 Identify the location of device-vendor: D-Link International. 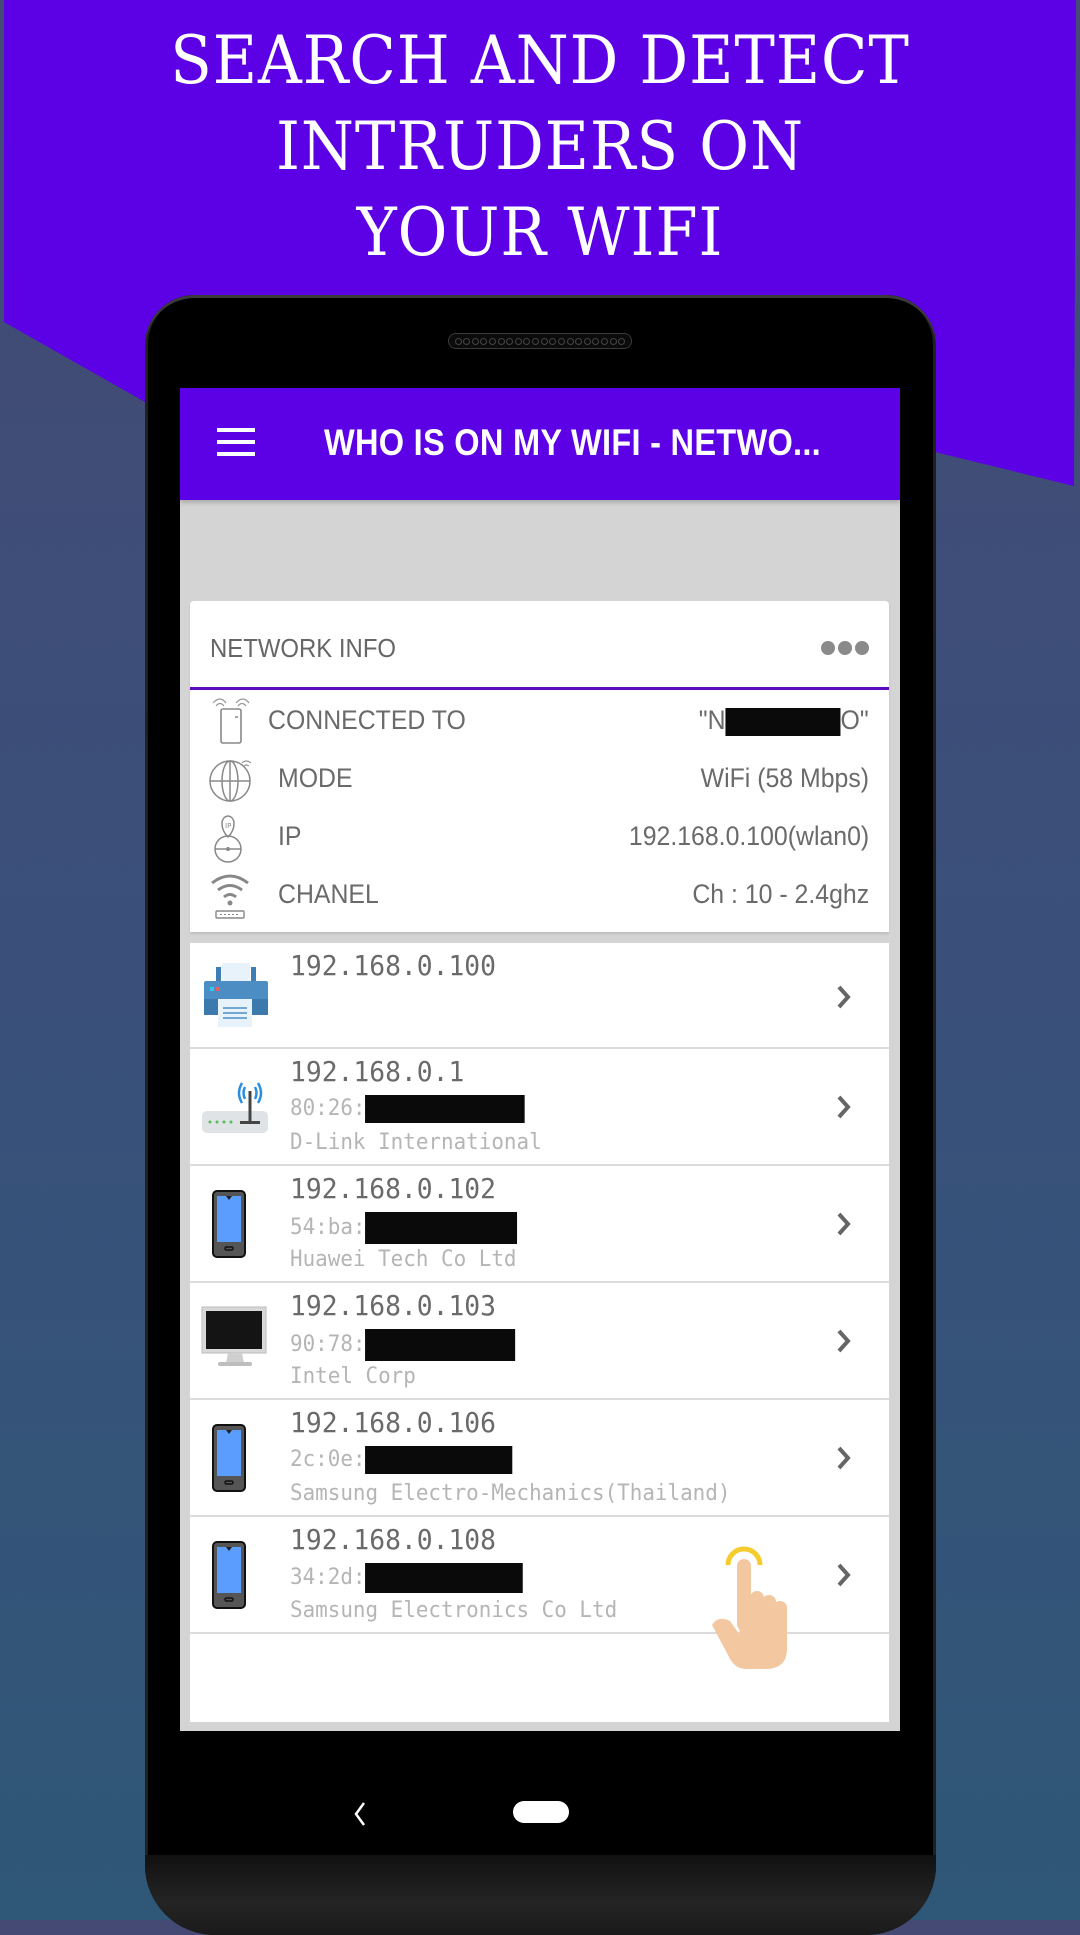
(416, 1142).